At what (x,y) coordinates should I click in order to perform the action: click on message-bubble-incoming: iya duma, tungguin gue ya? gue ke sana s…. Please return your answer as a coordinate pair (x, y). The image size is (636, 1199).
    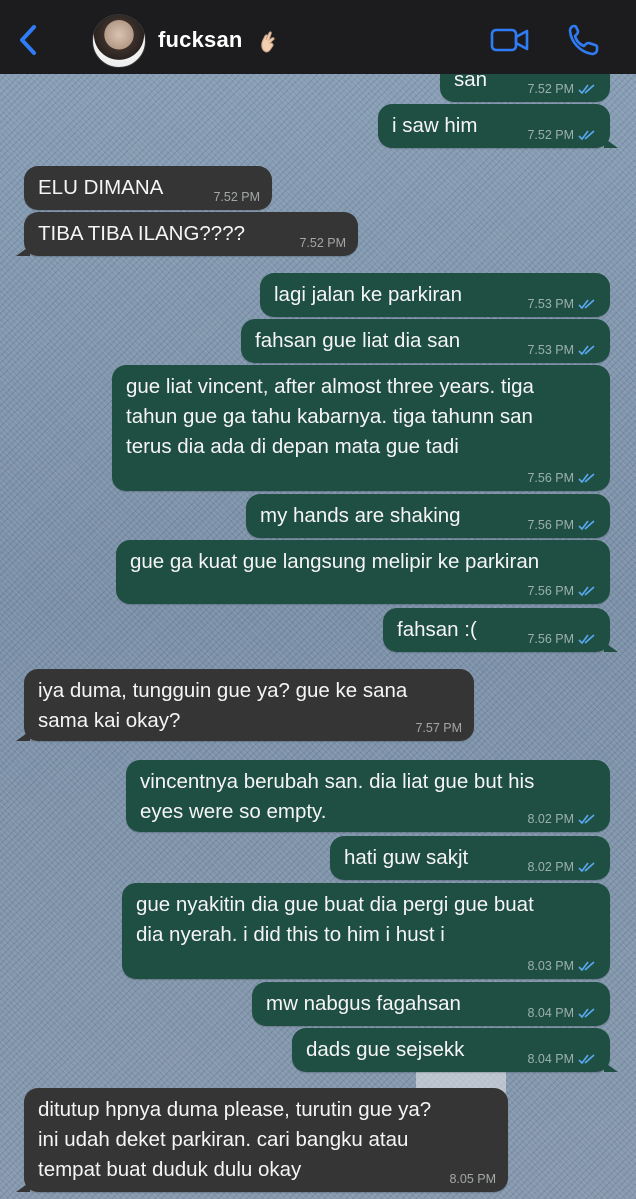
    Looking at the image, I should click on (245, 705).